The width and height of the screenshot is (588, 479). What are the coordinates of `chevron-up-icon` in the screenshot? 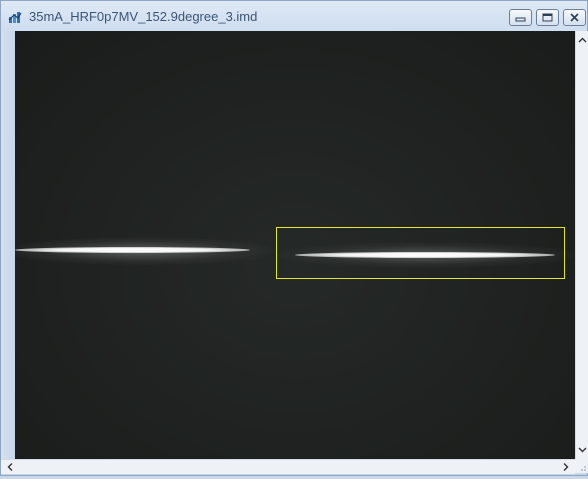 It's located at (582, 40).